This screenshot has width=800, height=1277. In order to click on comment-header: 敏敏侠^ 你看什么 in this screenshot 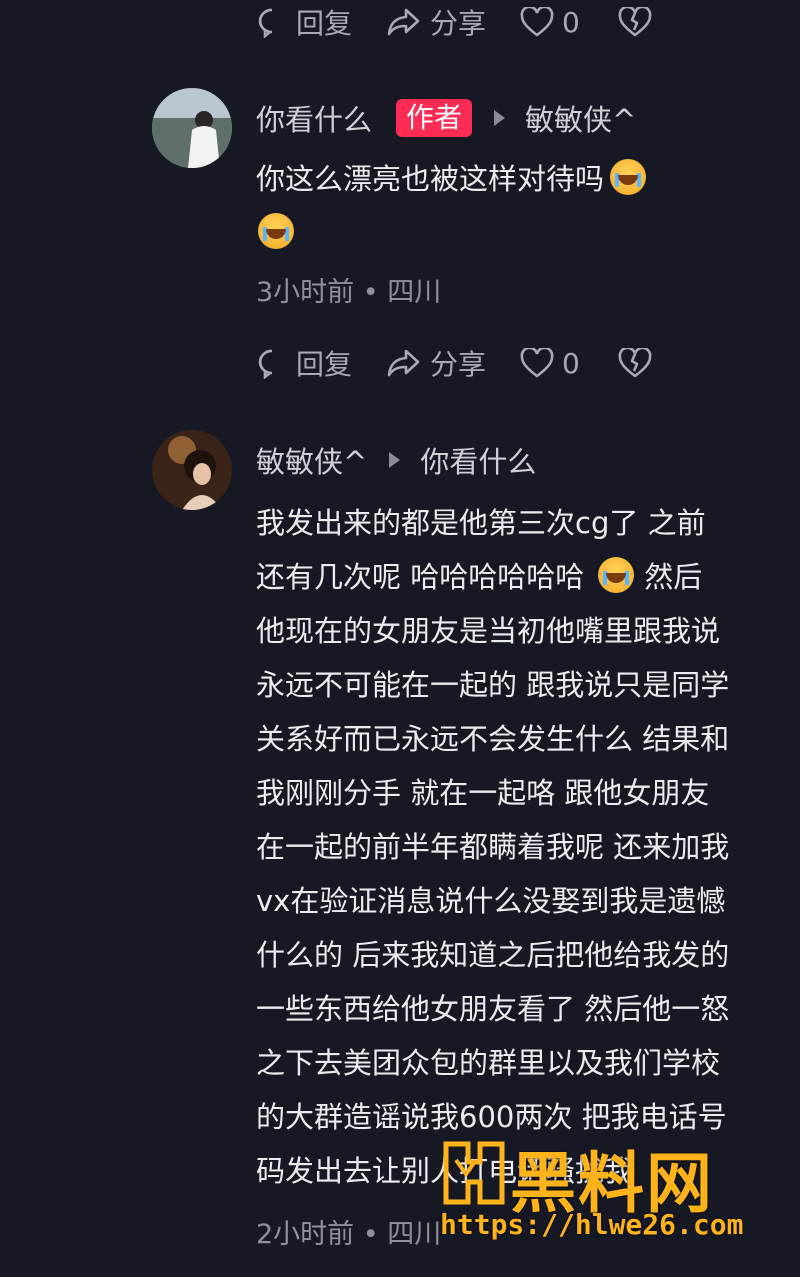, I will do `click(396, 460)`.